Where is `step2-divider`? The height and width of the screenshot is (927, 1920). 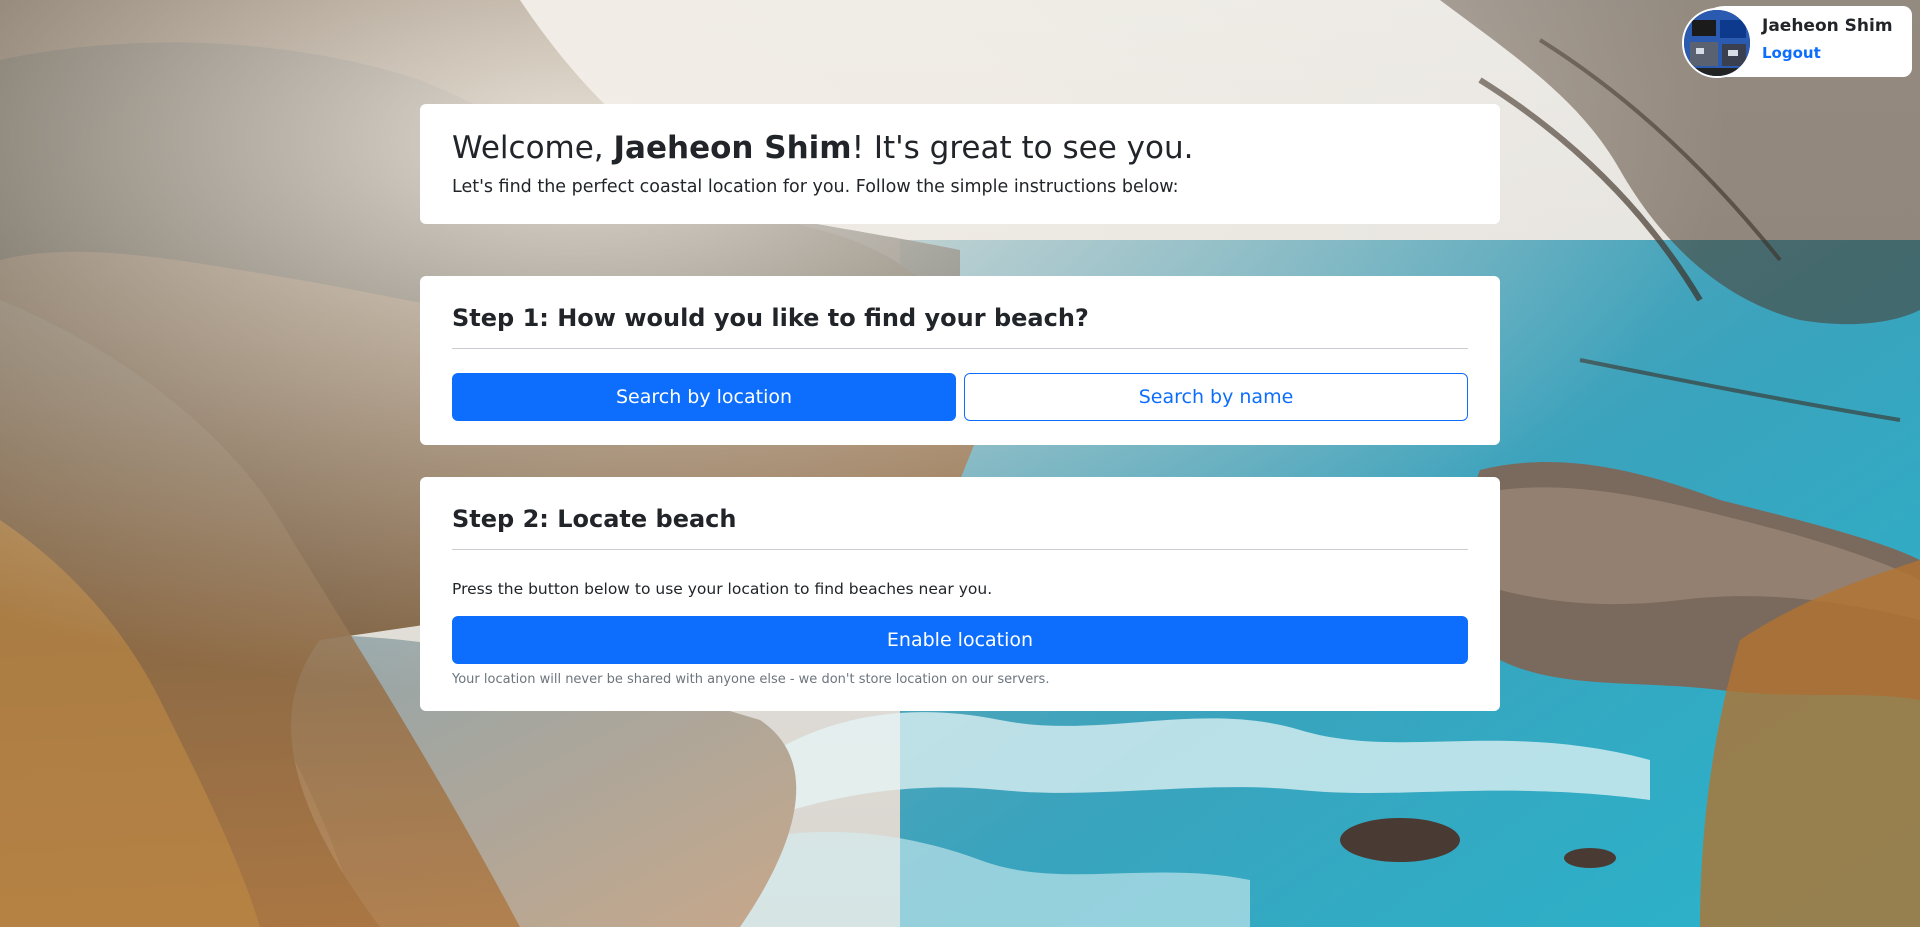
step2-divider is located at coordinates (960, 549).